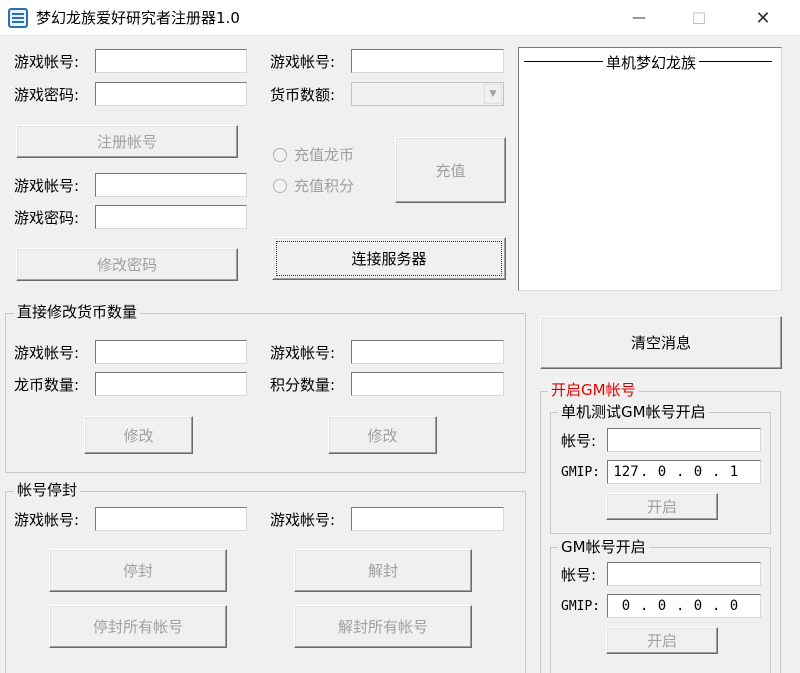 The height and width of the screenshot is (673, 800). I want to click on message-header: 单机梦幻龙族, so click(650, 63).